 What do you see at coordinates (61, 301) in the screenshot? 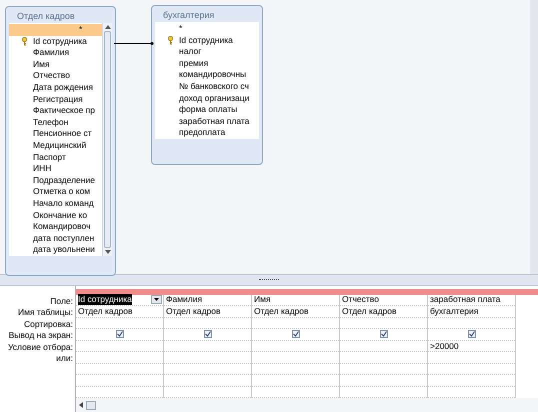
I see `row-label: Поле:` at bounding box center [61, 301].